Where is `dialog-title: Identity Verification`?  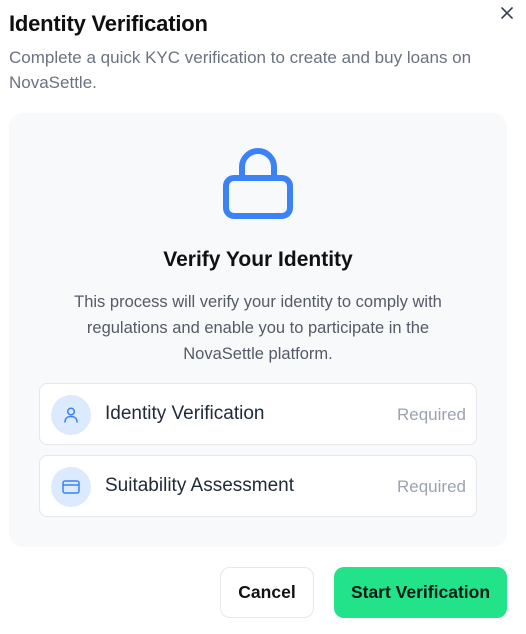
dialog-title: Identity Verification is located at coordinates (108, 23).